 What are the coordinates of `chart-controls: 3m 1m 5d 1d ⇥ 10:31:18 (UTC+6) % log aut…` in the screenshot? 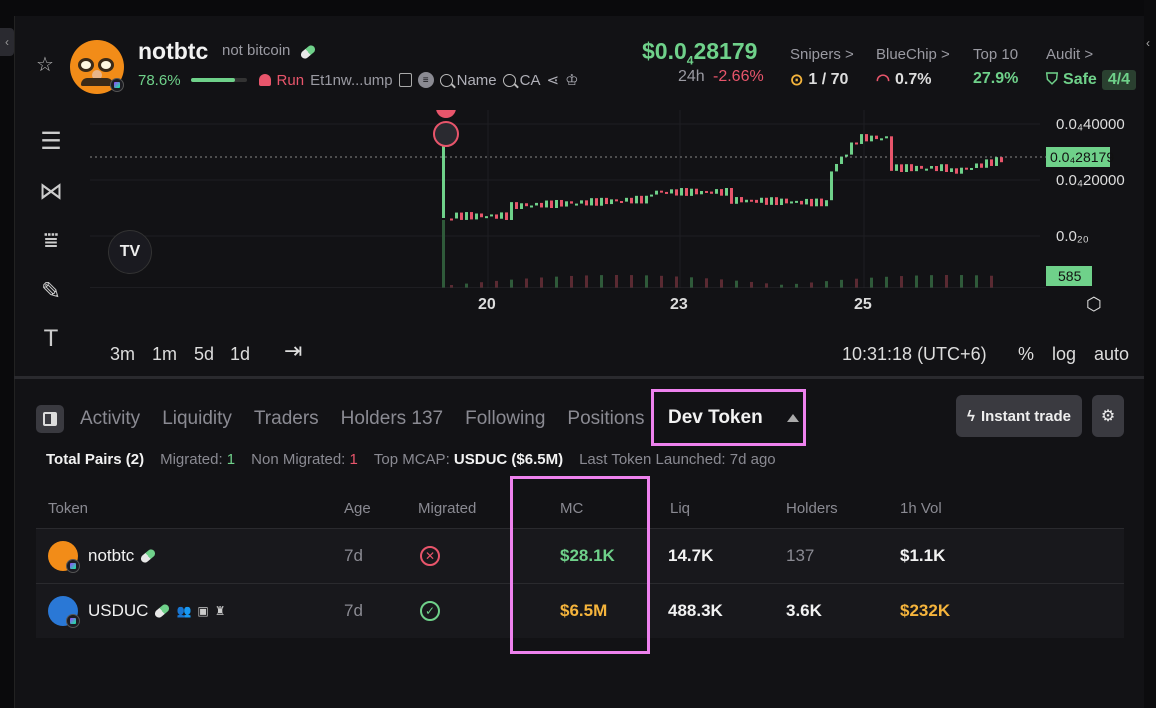 It's located at (617, 352).